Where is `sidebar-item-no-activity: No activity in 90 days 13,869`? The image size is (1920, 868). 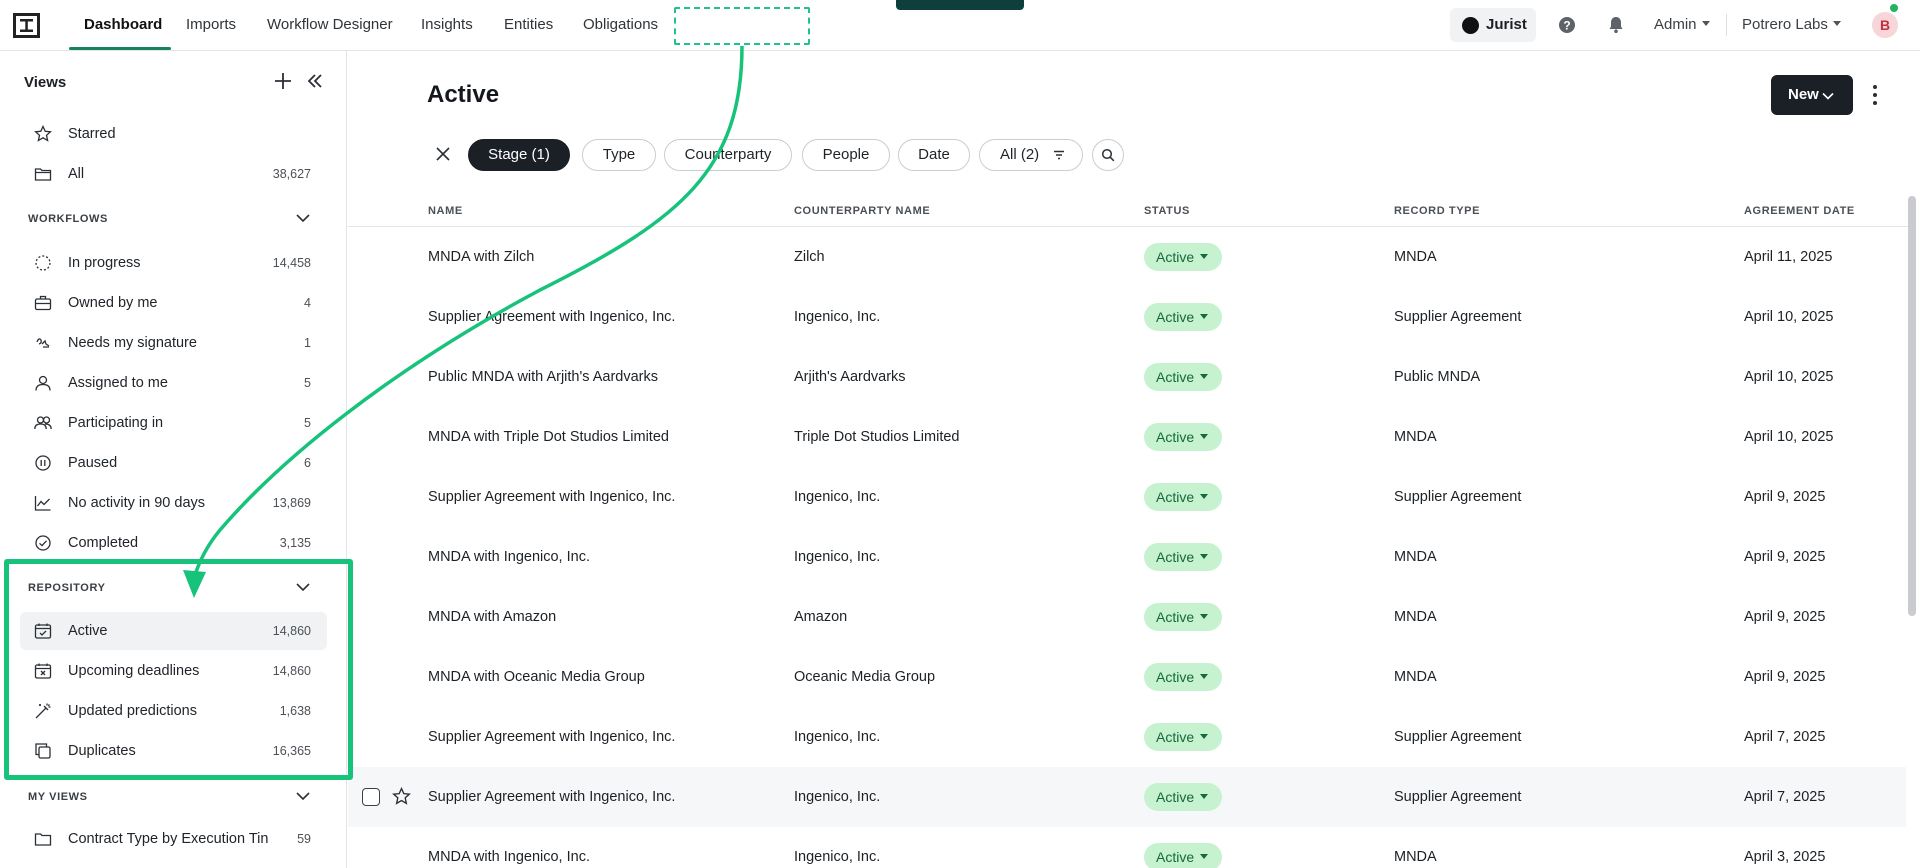 sidebar-item-no-activity: No activity in 90 days 13,869 is located at coordinates (173, 503).